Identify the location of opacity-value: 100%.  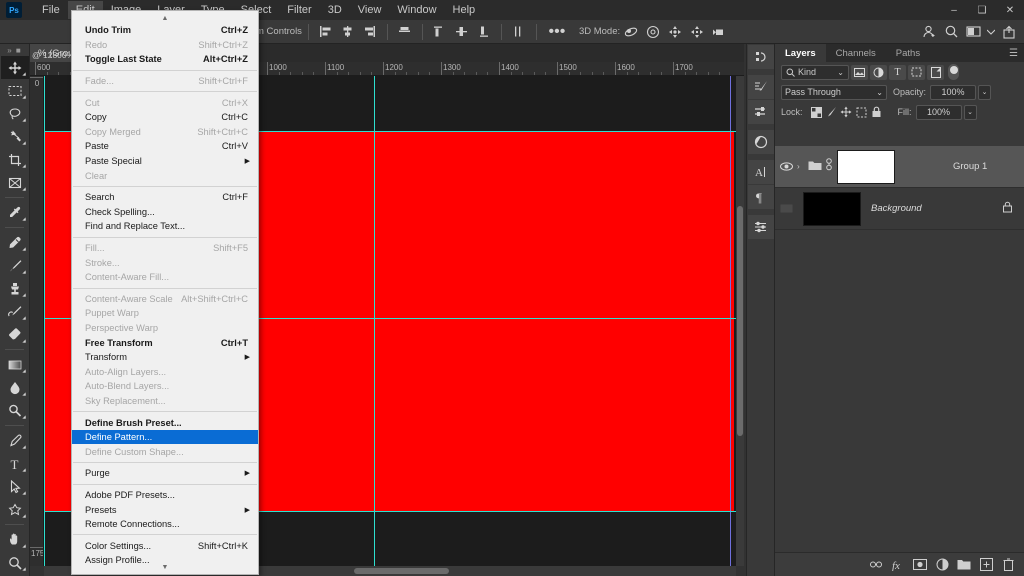
(953, 92).